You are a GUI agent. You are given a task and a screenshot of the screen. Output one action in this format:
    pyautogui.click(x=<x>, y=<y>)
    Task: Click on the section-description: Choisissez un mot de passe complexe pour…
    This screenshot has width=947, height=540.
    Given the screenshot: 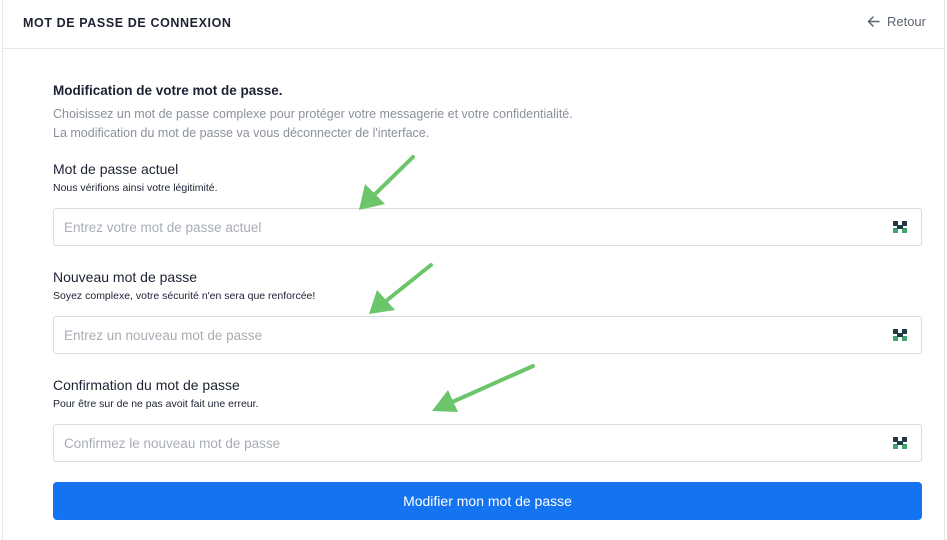 What is the action you would take?
    pyautogui.click(x=487, y=123)
    